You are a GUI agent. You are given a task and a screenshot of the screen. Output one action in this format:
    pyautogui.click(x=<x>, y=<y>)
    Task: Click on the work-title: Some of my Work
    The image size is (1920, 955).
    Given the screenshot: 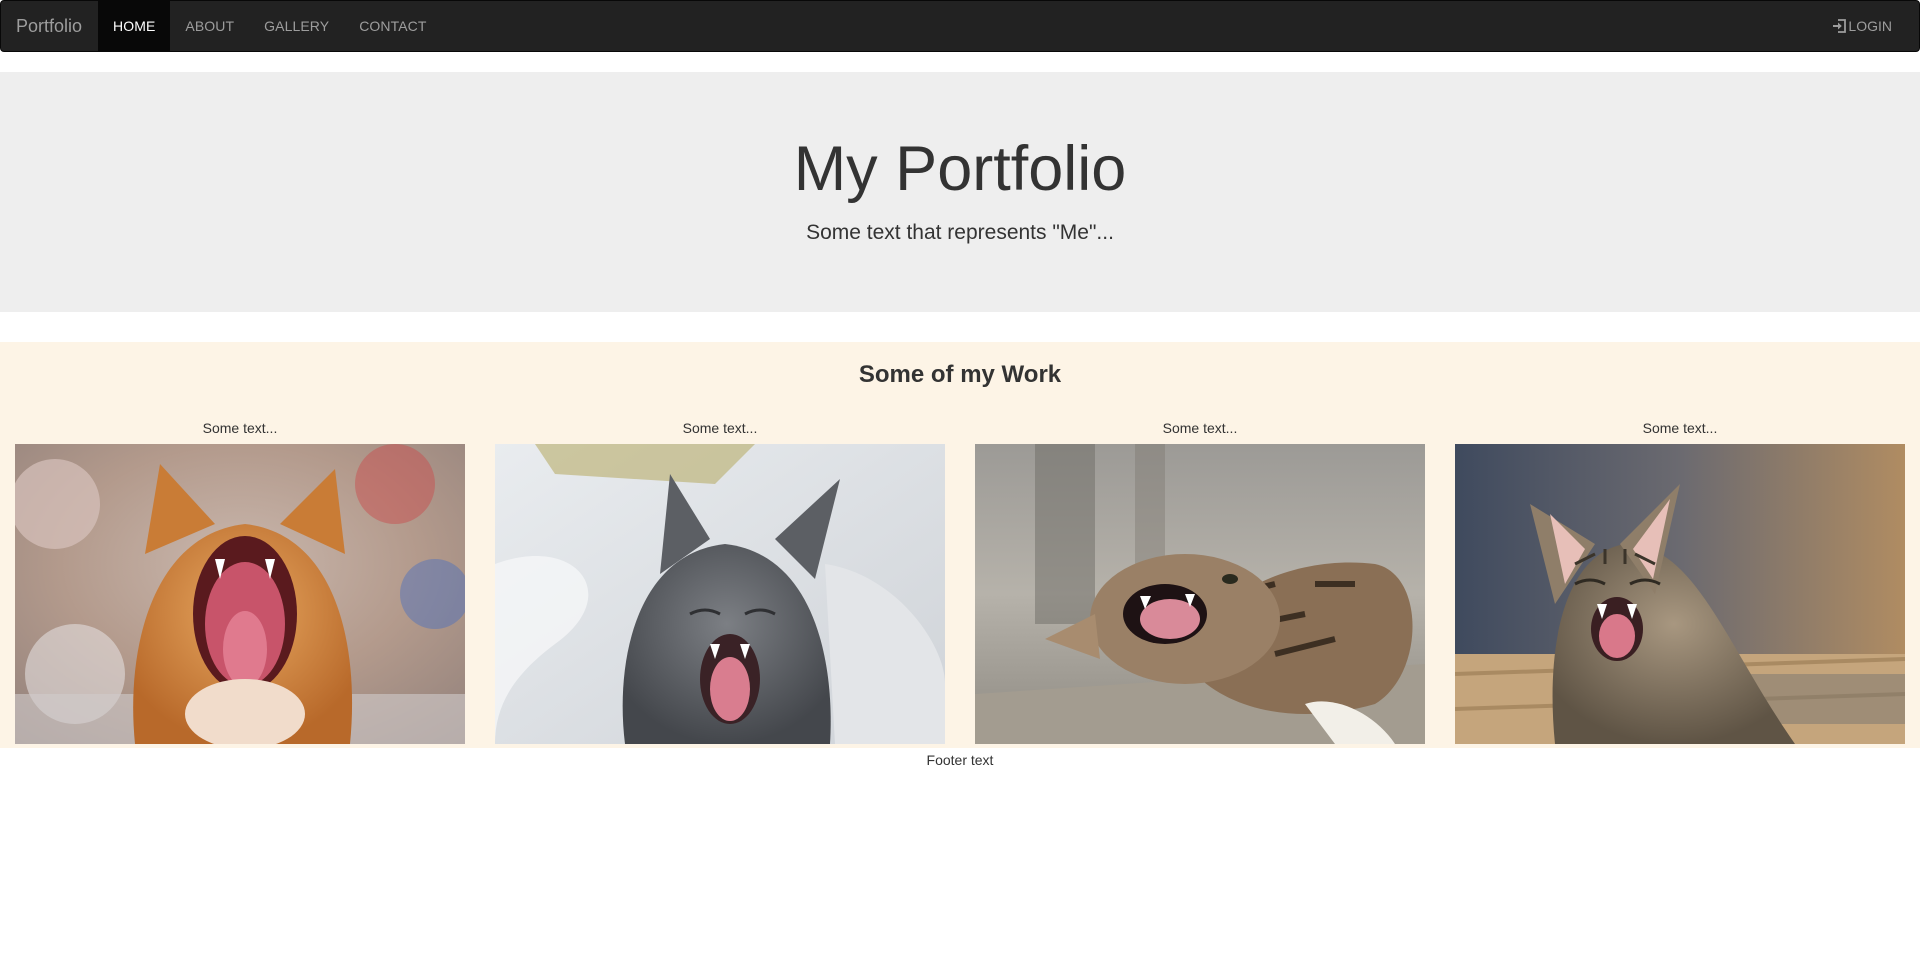 What is the action you would take?
    pyautogui.click(x=960, y=374)
    